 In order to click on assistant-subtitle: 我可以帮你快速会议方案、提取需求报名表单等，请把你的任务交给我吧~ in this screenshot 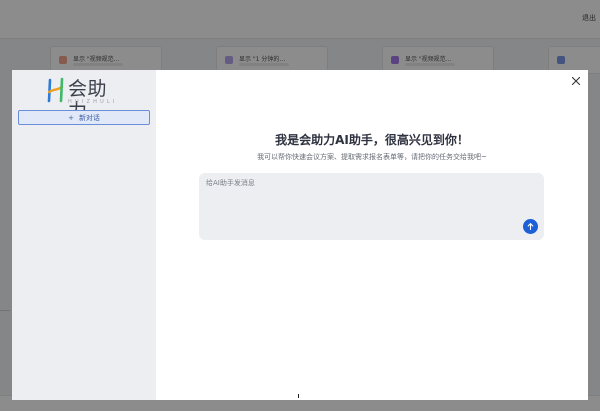, I will do `click(372, 157)`.